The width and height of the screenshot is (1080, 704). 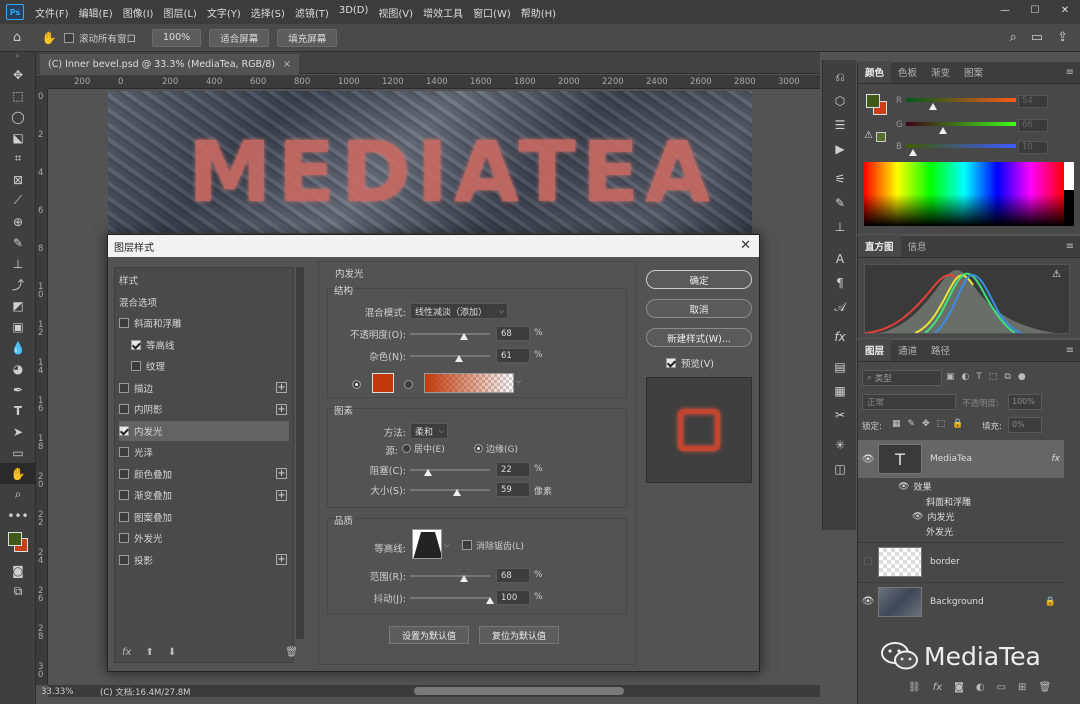 I want to click on contour-dropdown-icon: ⌵, so click(x=446, y=545).